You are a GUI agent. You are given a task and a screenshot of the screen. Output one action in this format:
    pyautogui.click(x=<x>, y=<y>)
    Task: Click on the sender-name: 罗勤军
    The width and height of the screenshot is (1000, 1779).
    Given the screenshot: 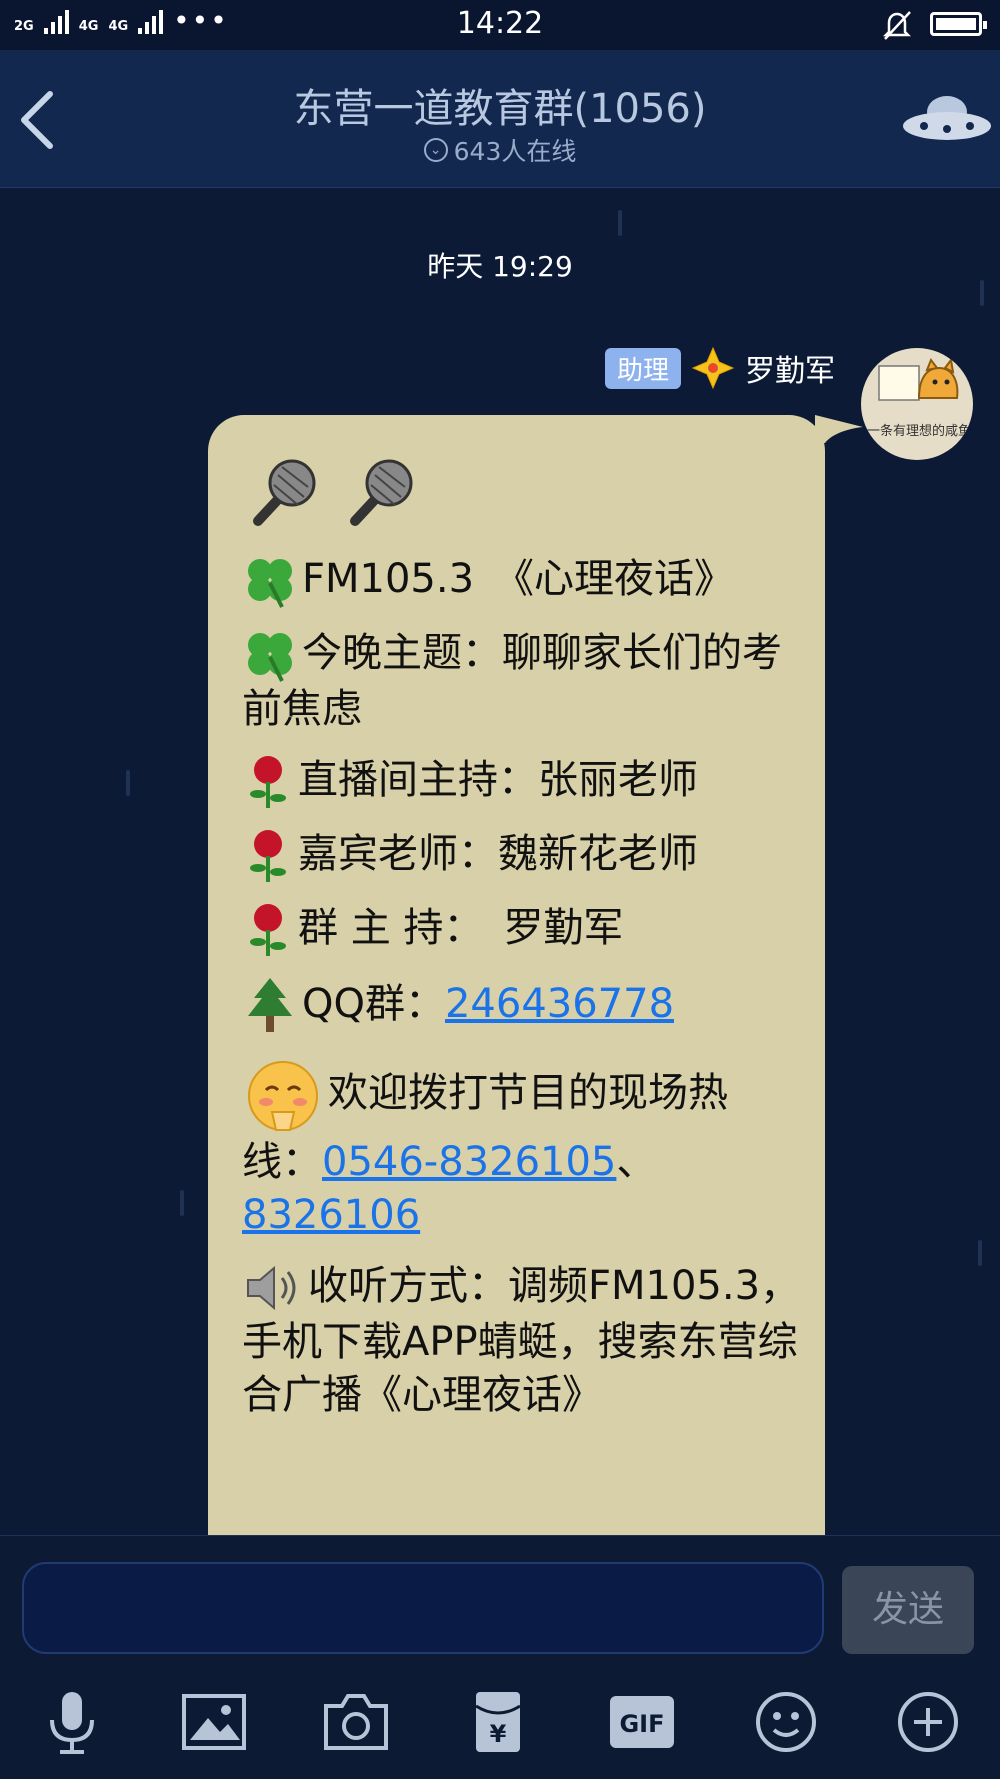 What is the action you would take?
    pyautogui.click(x=790, y=368)
    